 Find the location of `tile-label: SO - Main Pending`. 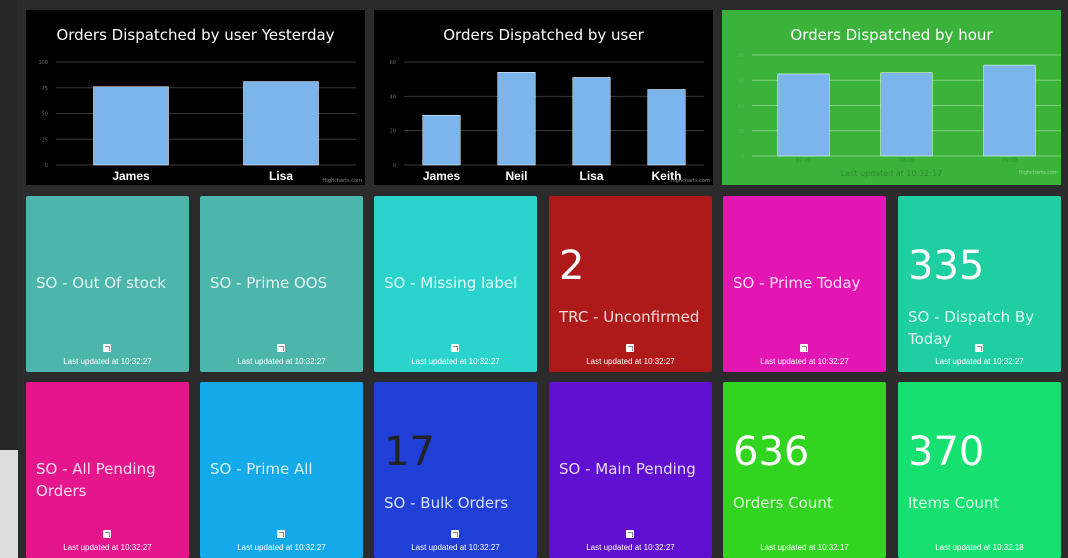

tile-label: SO - Main Pending is located at coordinates (627, 469).